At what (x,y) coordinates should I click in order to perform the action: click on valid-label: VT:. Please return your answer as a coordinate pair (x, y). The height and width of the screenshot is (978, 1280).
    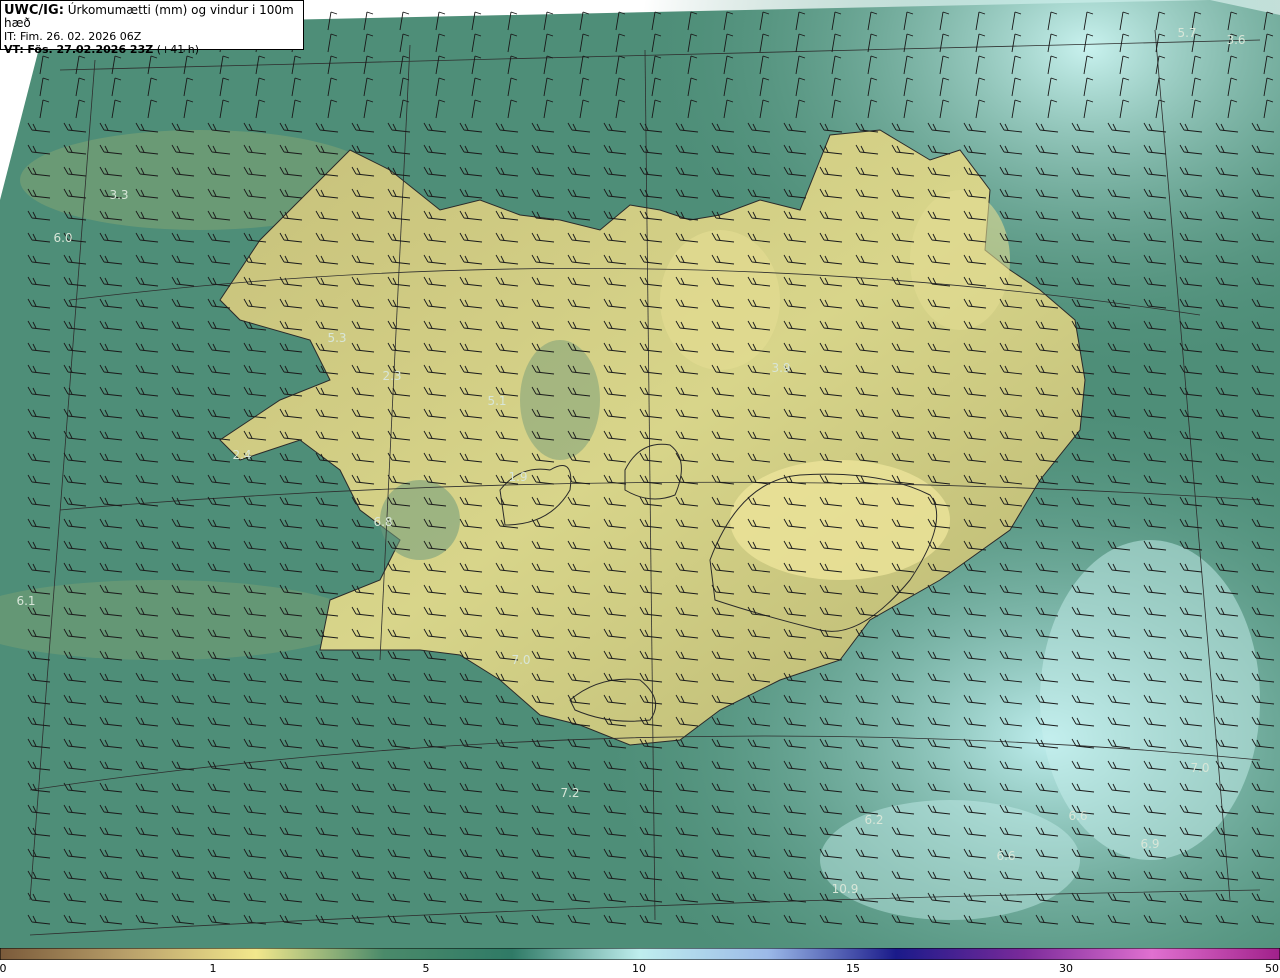
    Looking at the image, I should click on (14, 49).